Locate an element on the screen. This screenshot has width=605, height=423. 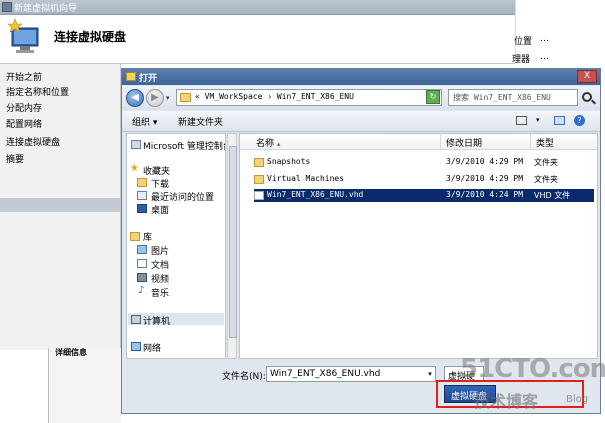
tree-item-libraries: 库 is located at coordinates (147, 236).